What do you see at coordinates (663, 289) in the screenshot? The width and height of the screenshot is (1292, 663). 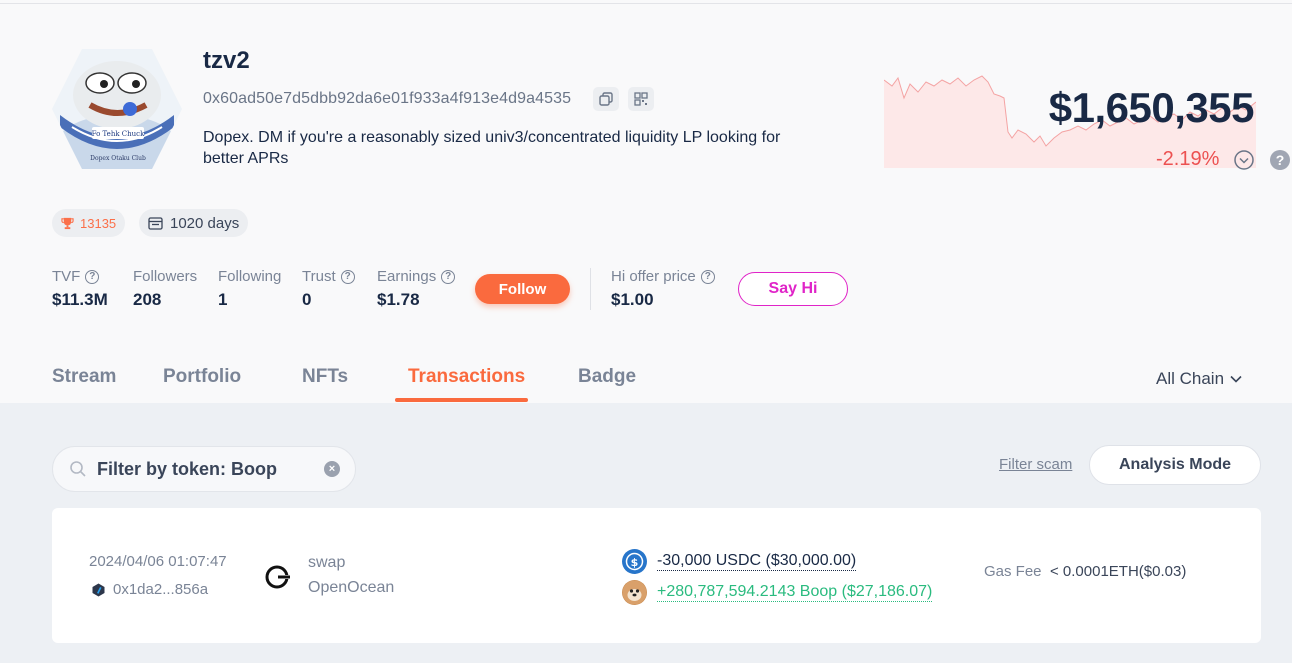 I see `hi-offer-price: Hi offer price? $1.00` at bounding box center [663, 289].